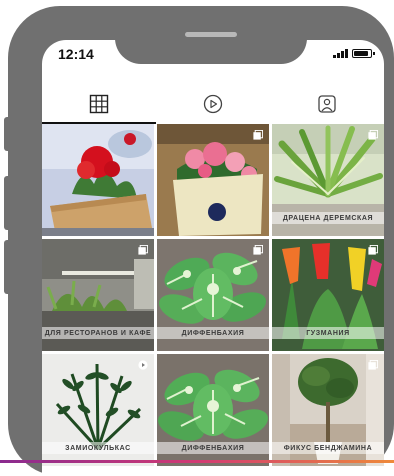  I want to click on tagged-icon, so click(327, 104).